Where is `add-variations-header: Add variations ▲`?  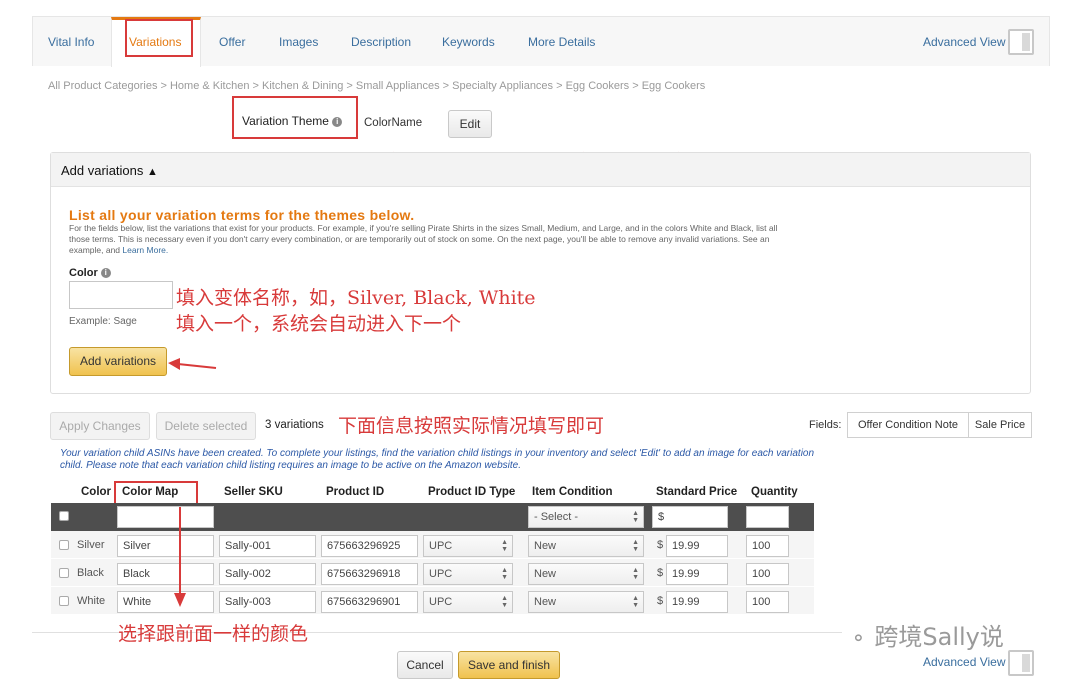
add-variations-header: Add variations ▲ is located at coordinates (540, 170).